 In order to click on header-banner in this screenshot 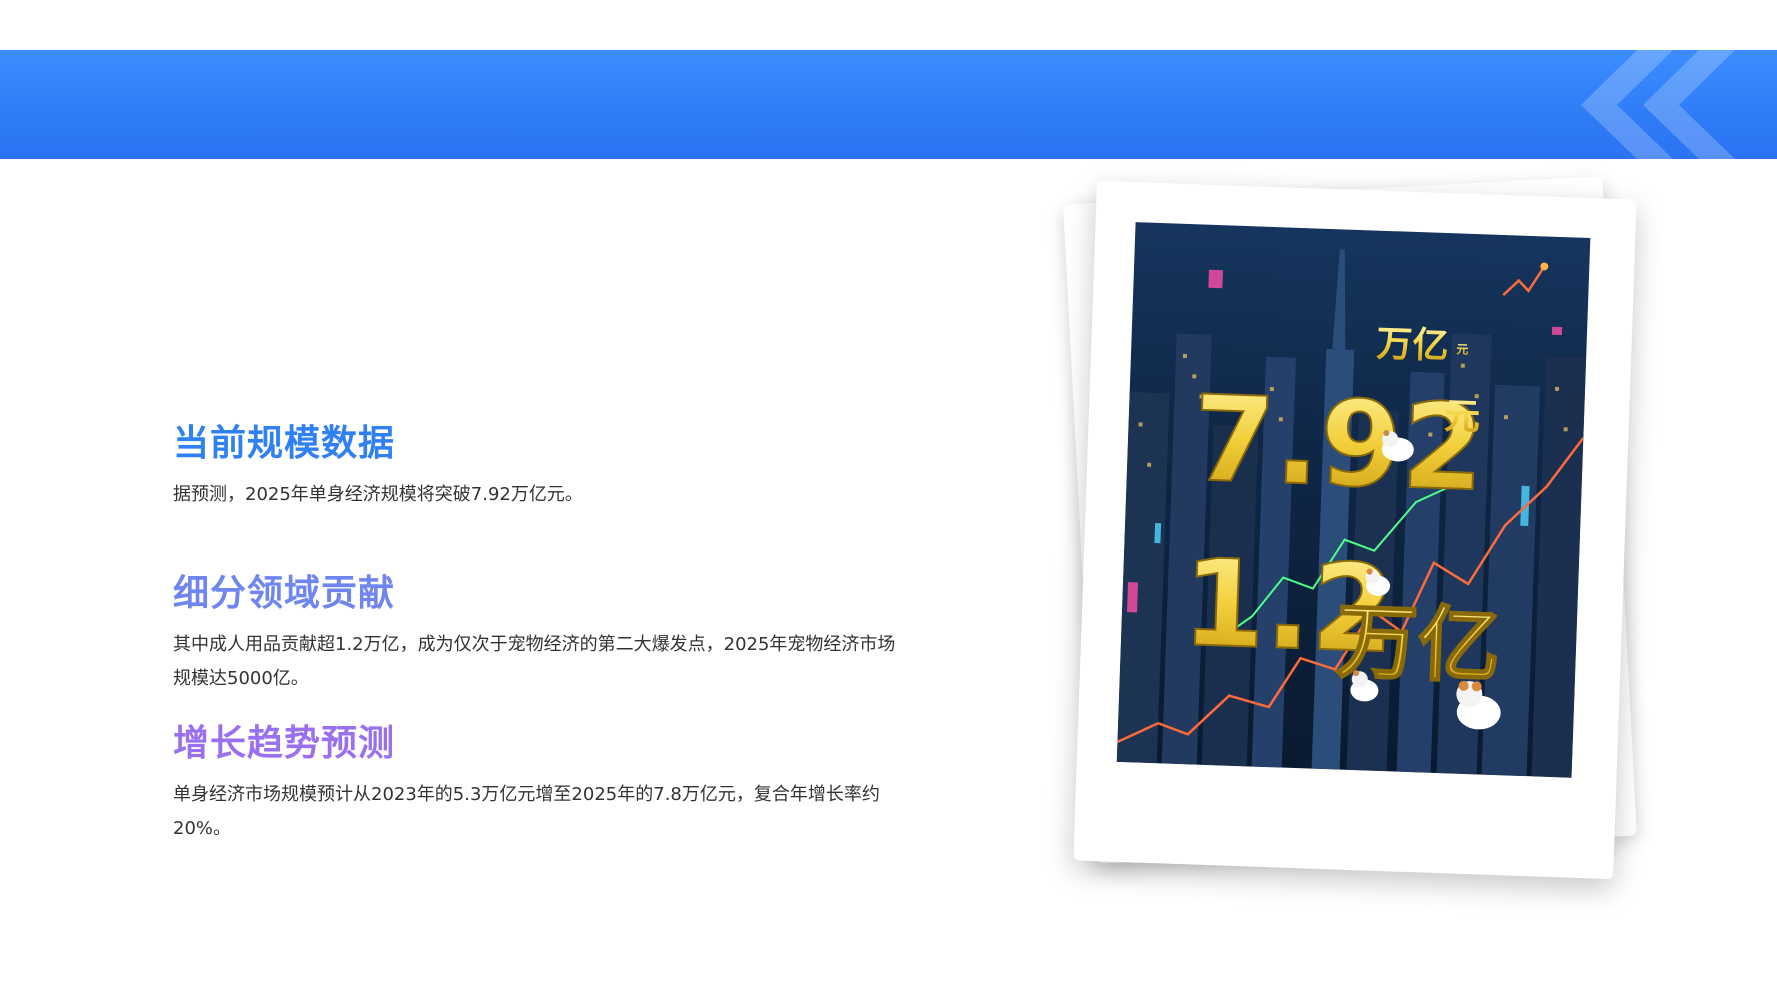, I will do `click(888, 104)`.